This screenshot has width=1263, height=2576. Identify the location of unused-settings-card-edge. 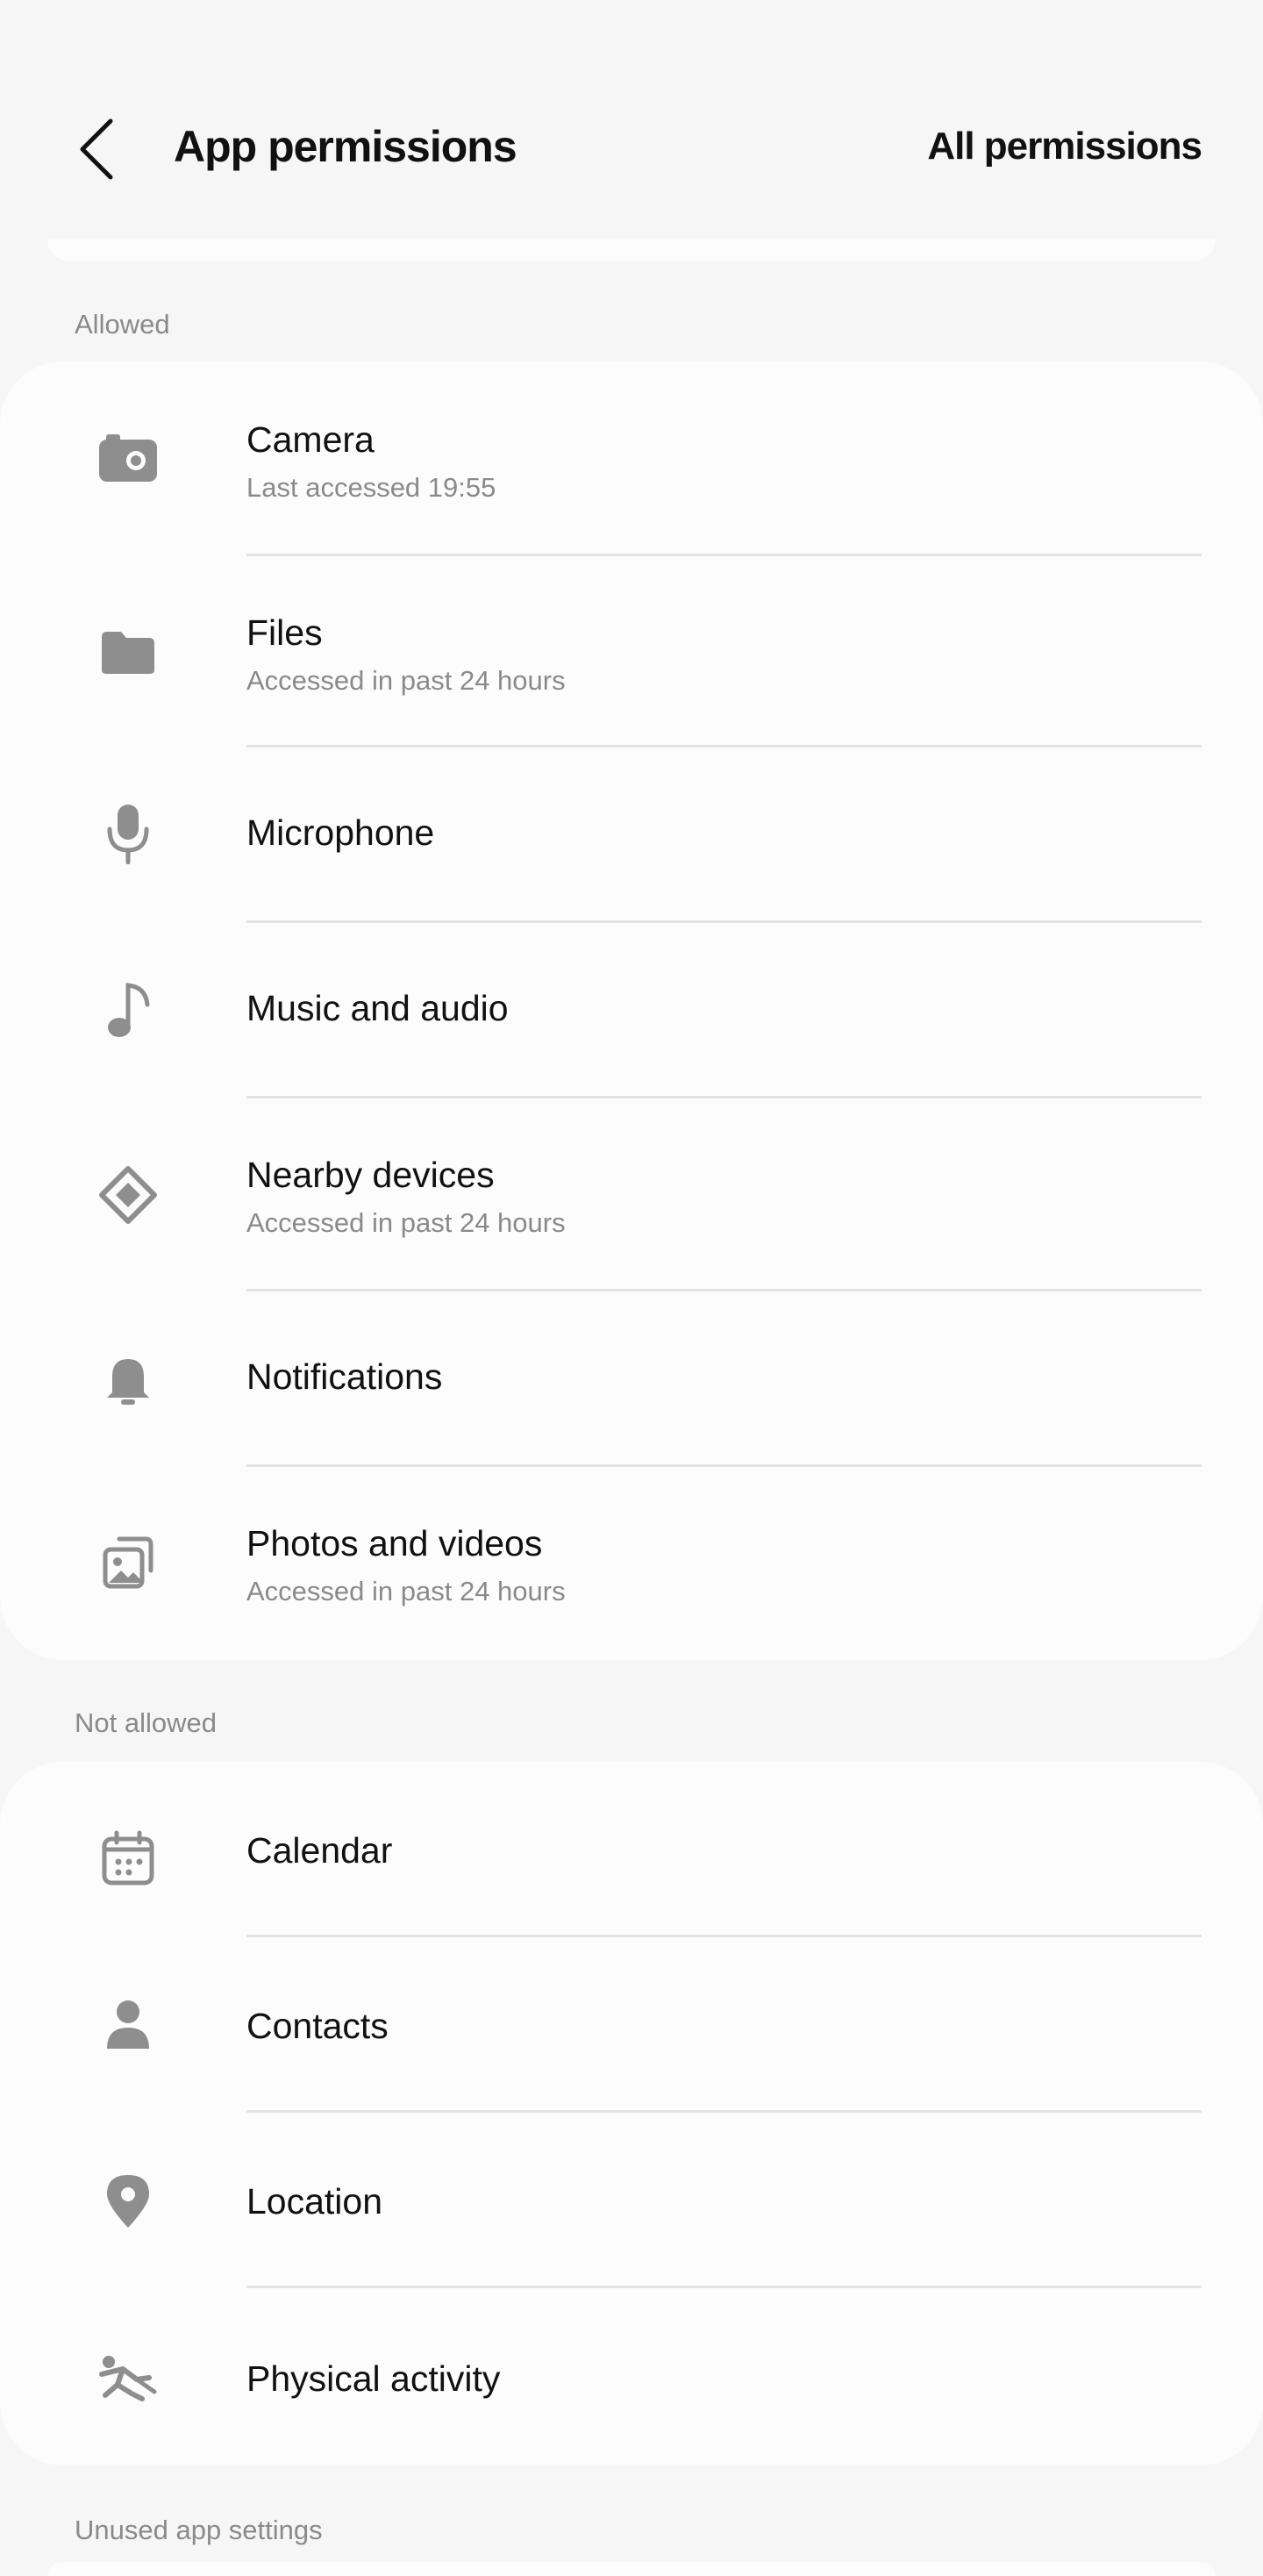
(631, 2569).